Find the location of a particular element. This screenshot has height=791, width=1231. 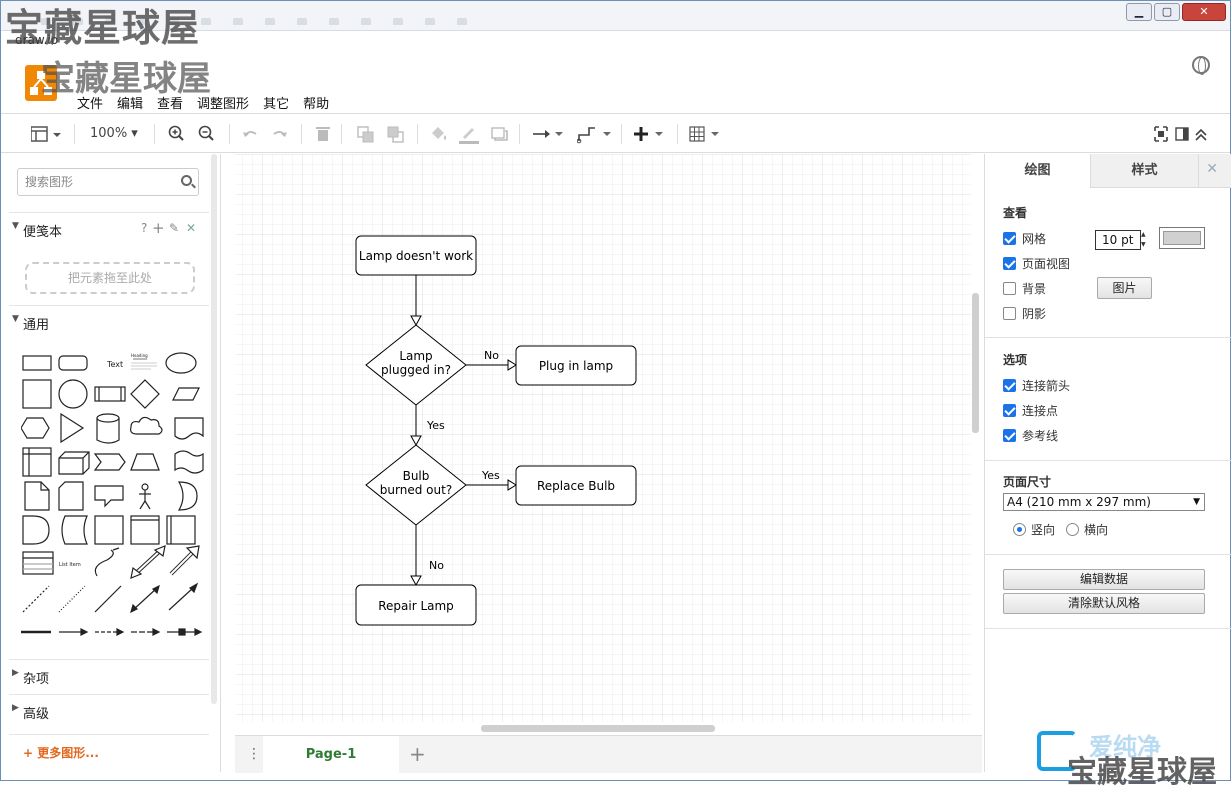

brand-line2: 宝藏星球屋 is located at coordinates (1142, 772).